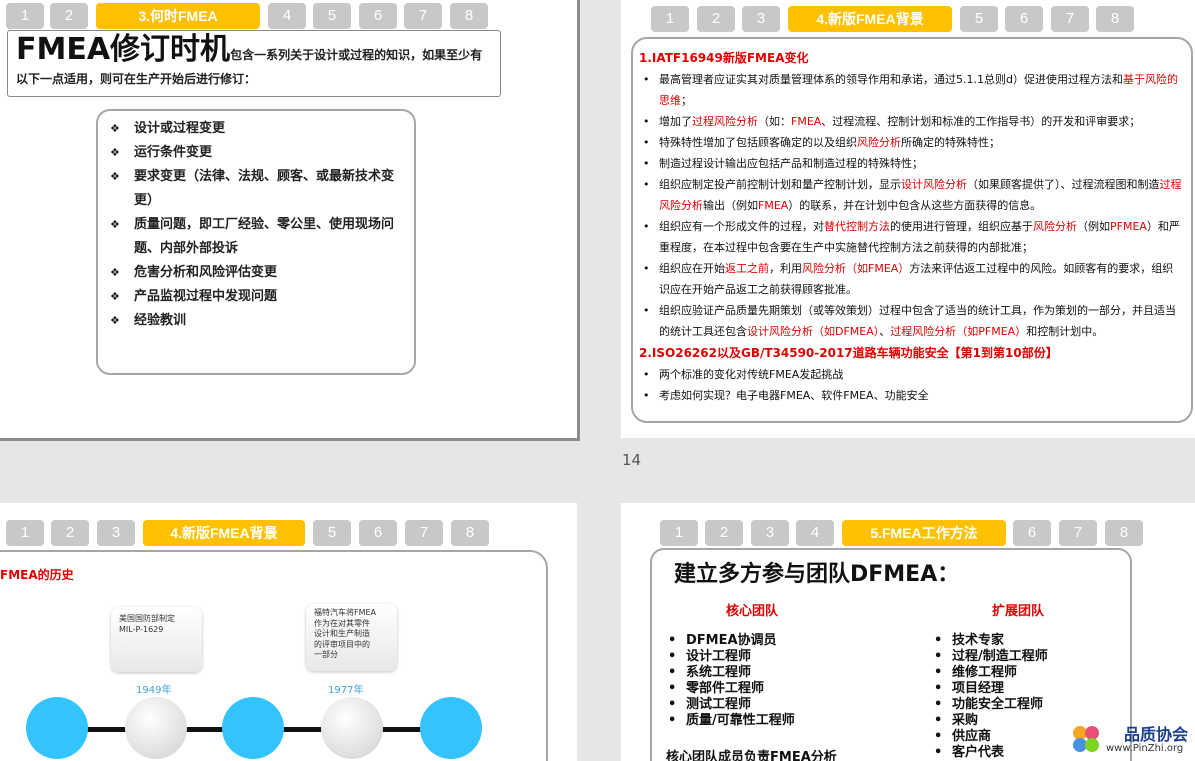 This screenshot has height=761, width=1195. I want to click on bullet: 两个标准的变化对传统FMEA发起挑战, so click(911, 374).